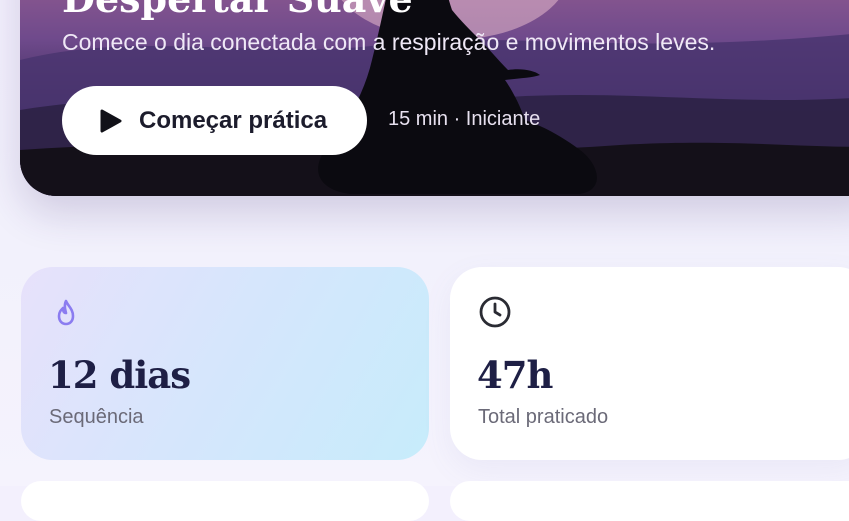  Describe the element at coordinates (111, 120) in the screenshot. I see `play-icon` at that location.